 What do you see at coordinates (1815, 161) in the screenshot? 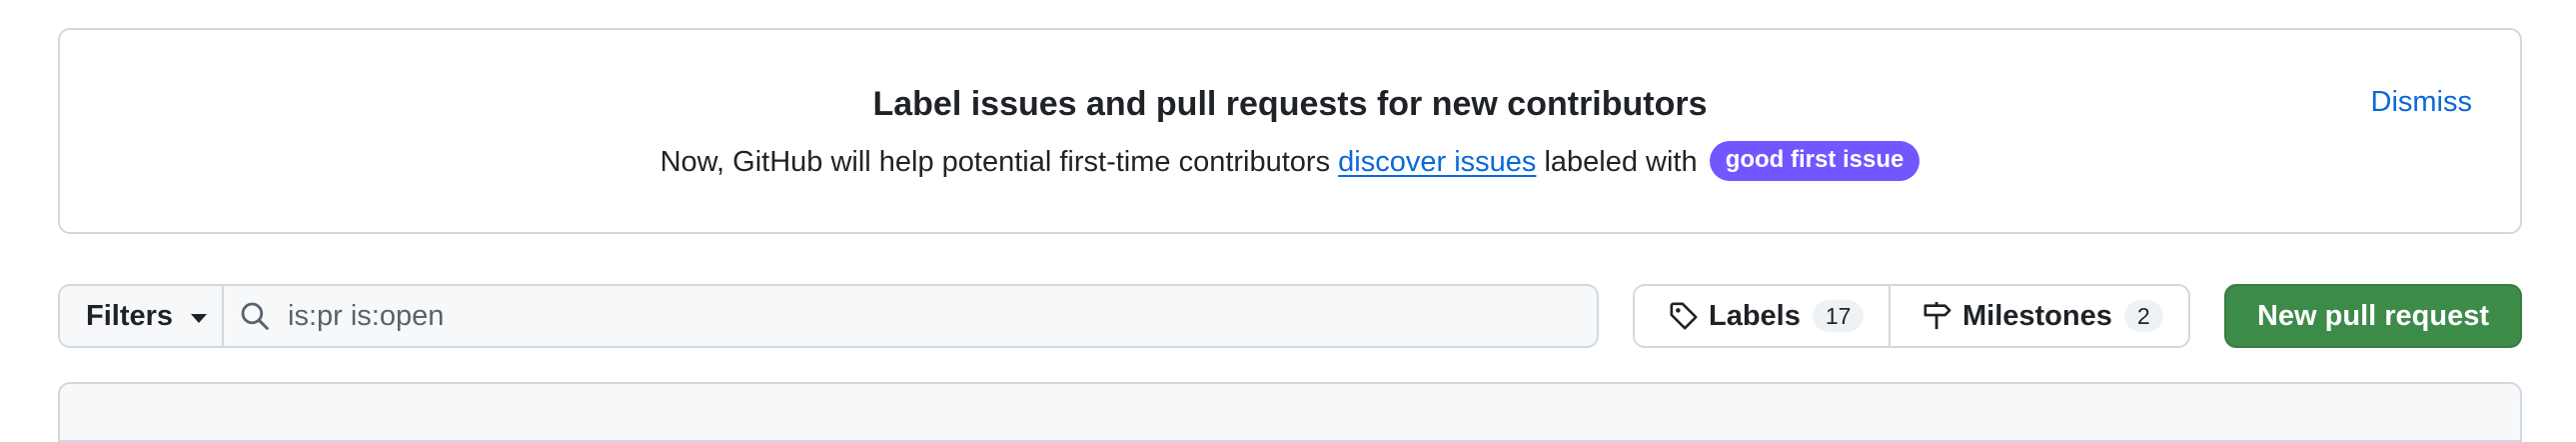
I see `good-first-issue-label: good first issue` at bounding box center [1815, 161].